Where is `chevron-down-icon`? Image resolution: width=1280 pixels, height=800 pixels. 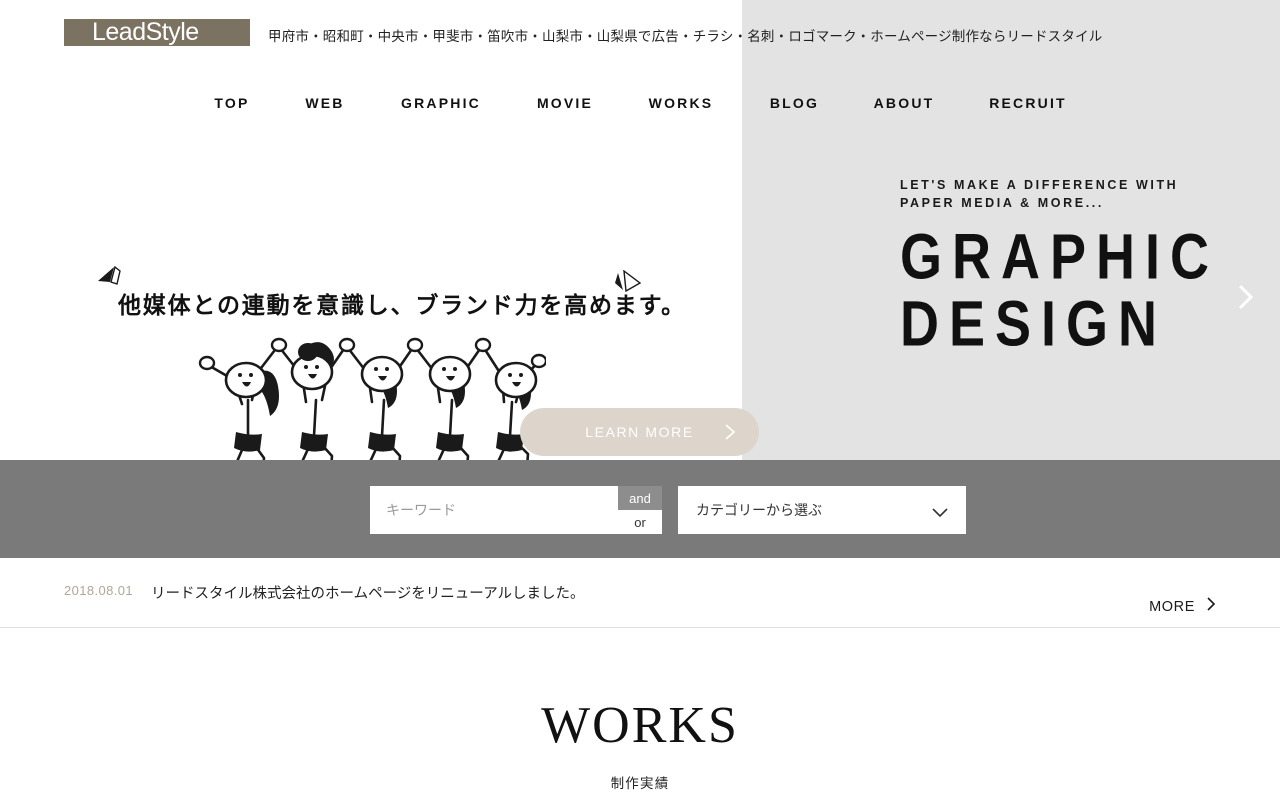
chevron-down-icon is located at coordinates (940, 511).